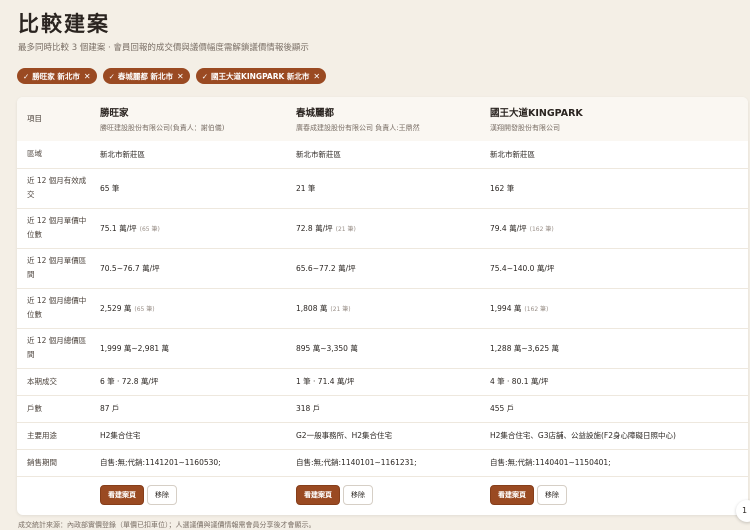 The width and height of the screenshot is (750, 530). I want to click on row-value: G2一般事務所、H2集合住宅, so click(383, 435).